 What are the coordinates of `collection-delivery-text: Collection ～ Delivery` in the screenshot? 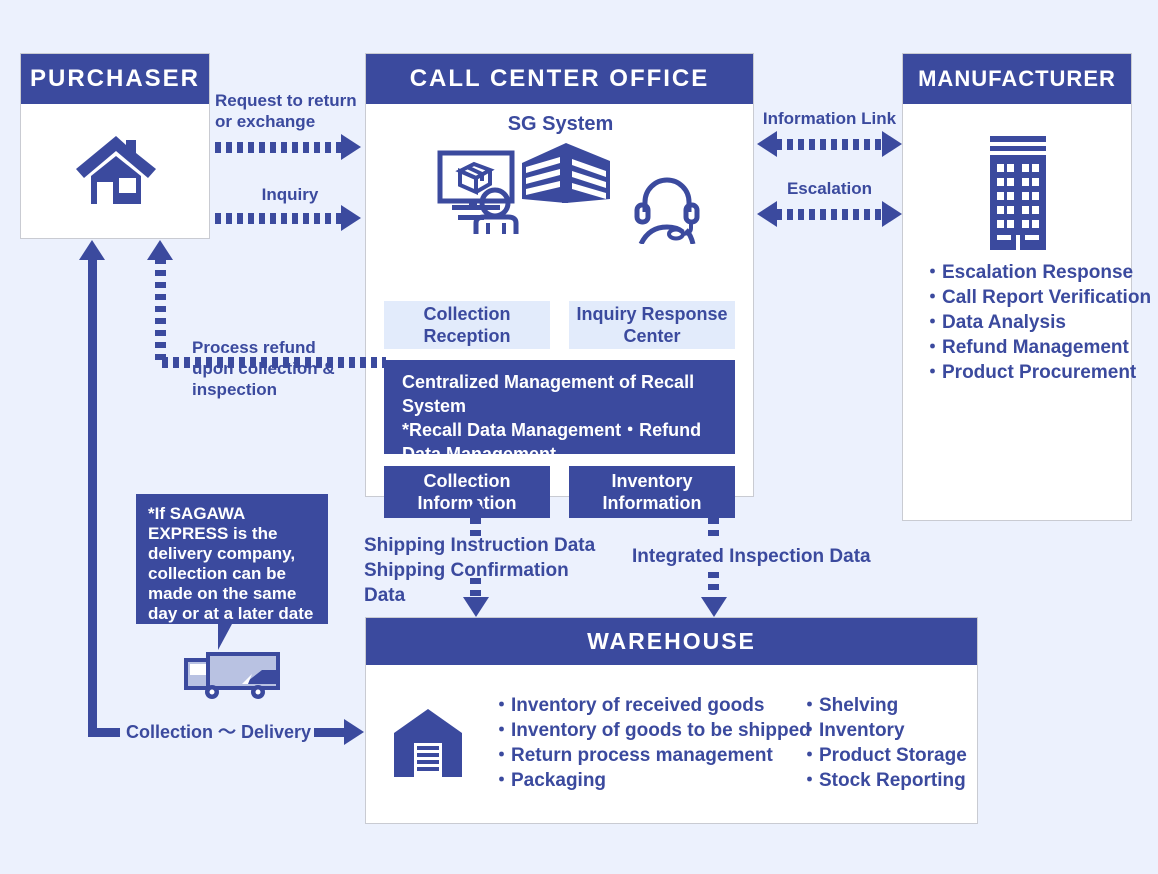 It's located at (219, 732).